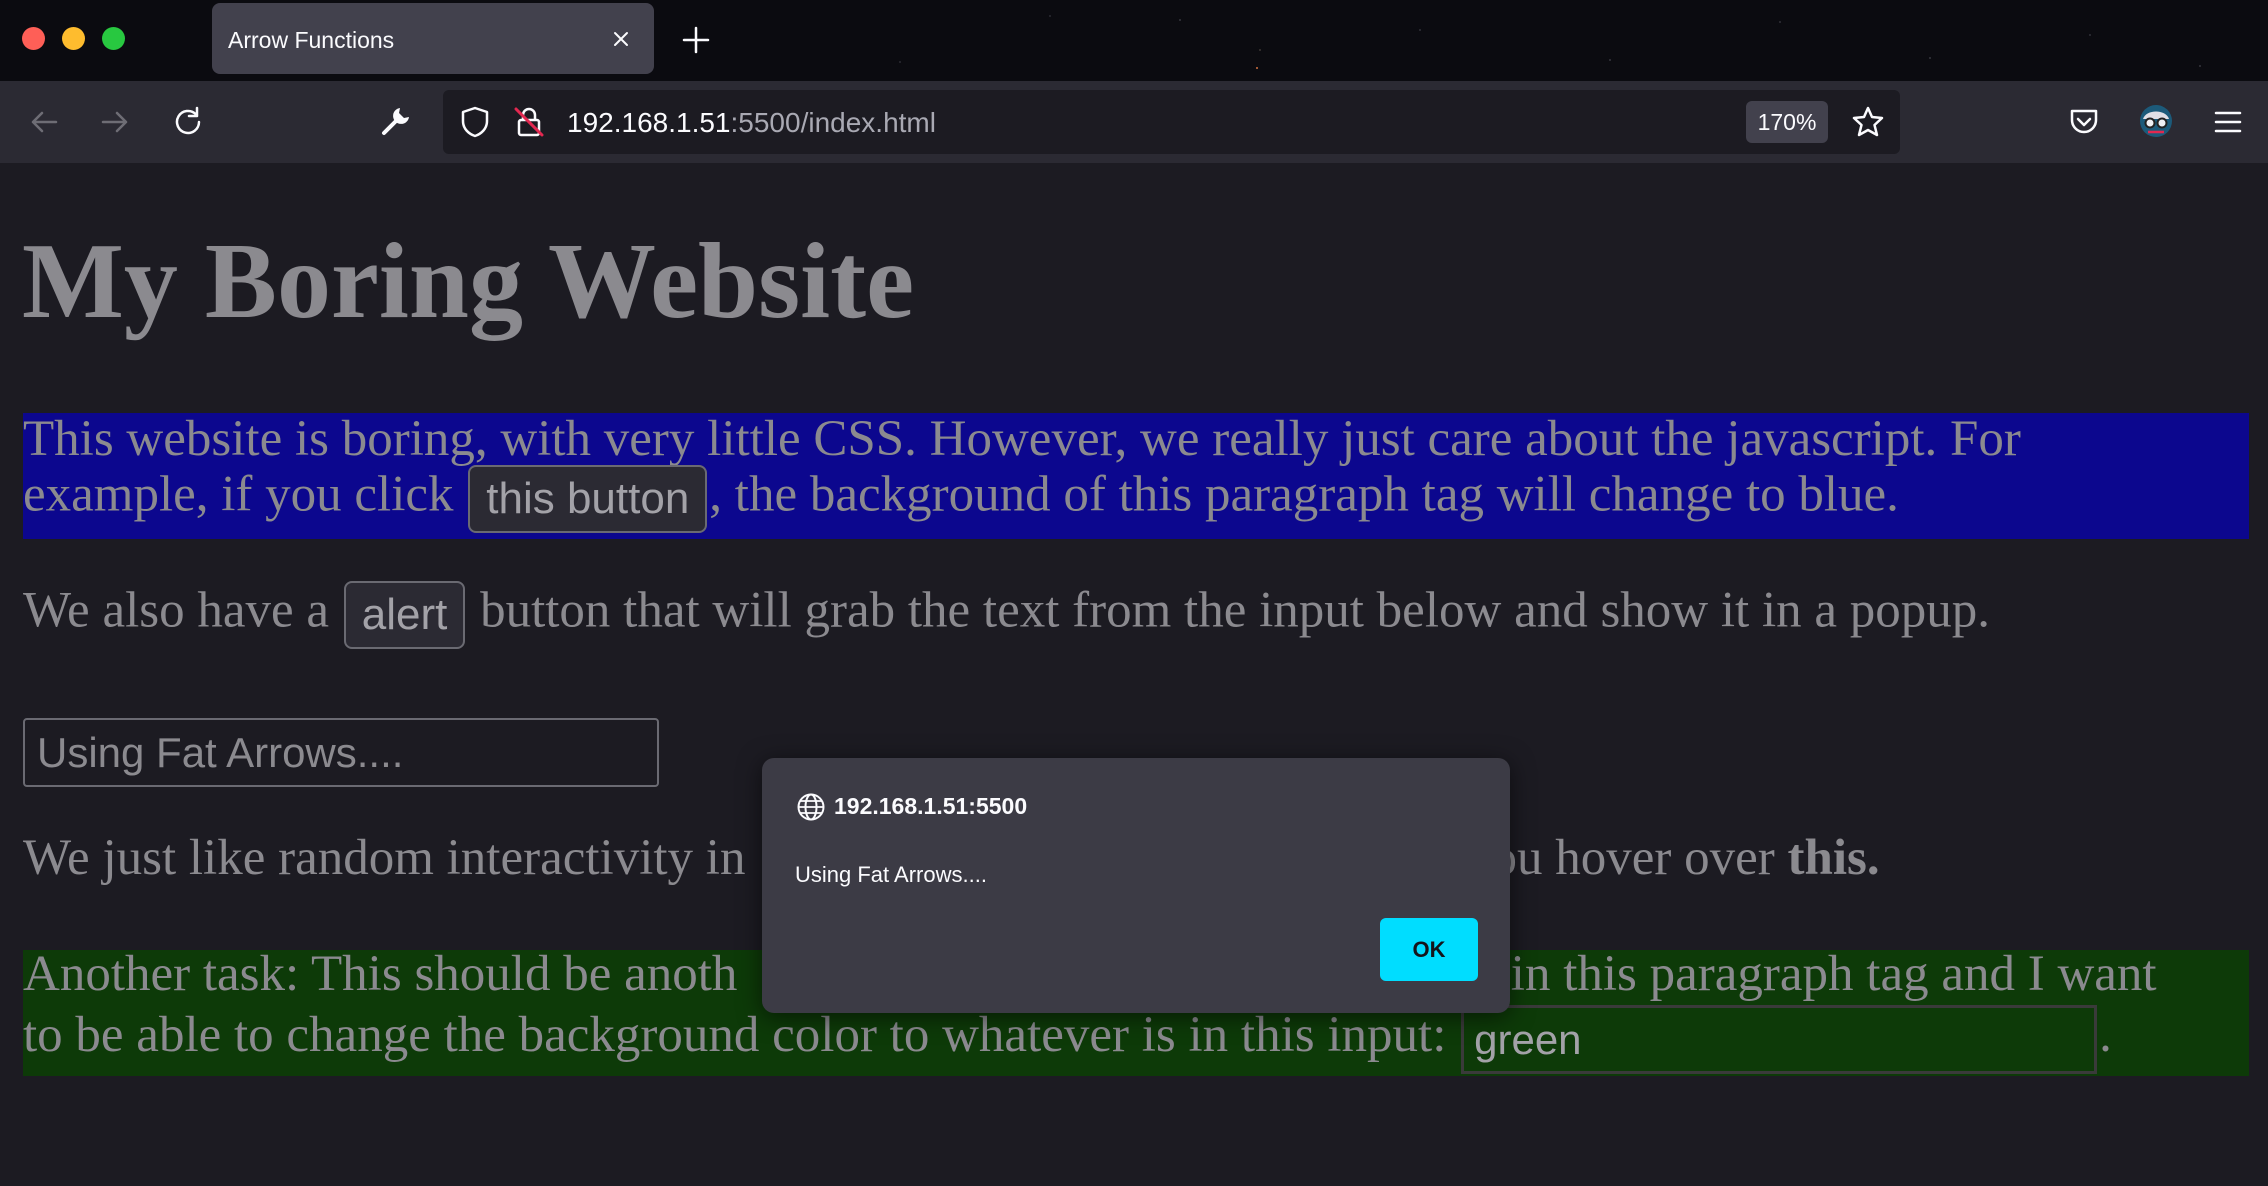 This screenshot has height=1186, width=2268. What do you see at coordinates (33, 38) in the screenshot?
I see `close-window-button` at bounding box center [33, 38].